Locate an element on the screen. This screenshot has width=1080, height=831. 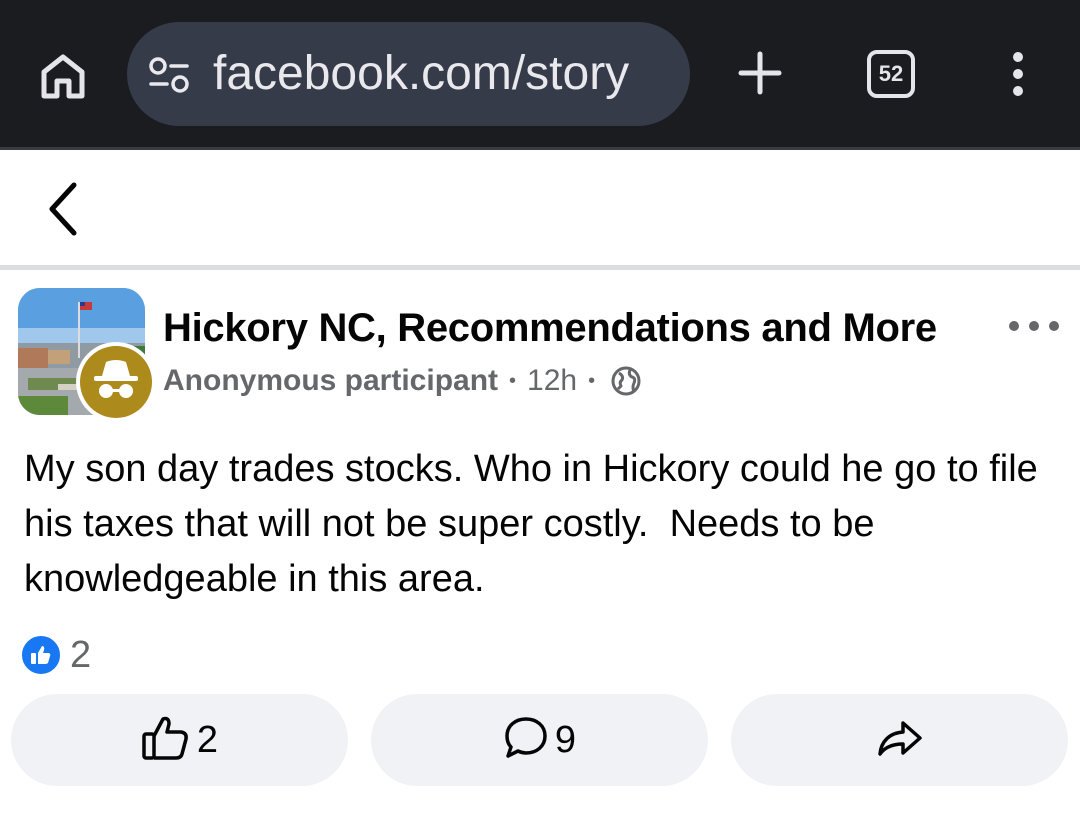
url-text: facebook.com/story is located at coordinates (448, 74).